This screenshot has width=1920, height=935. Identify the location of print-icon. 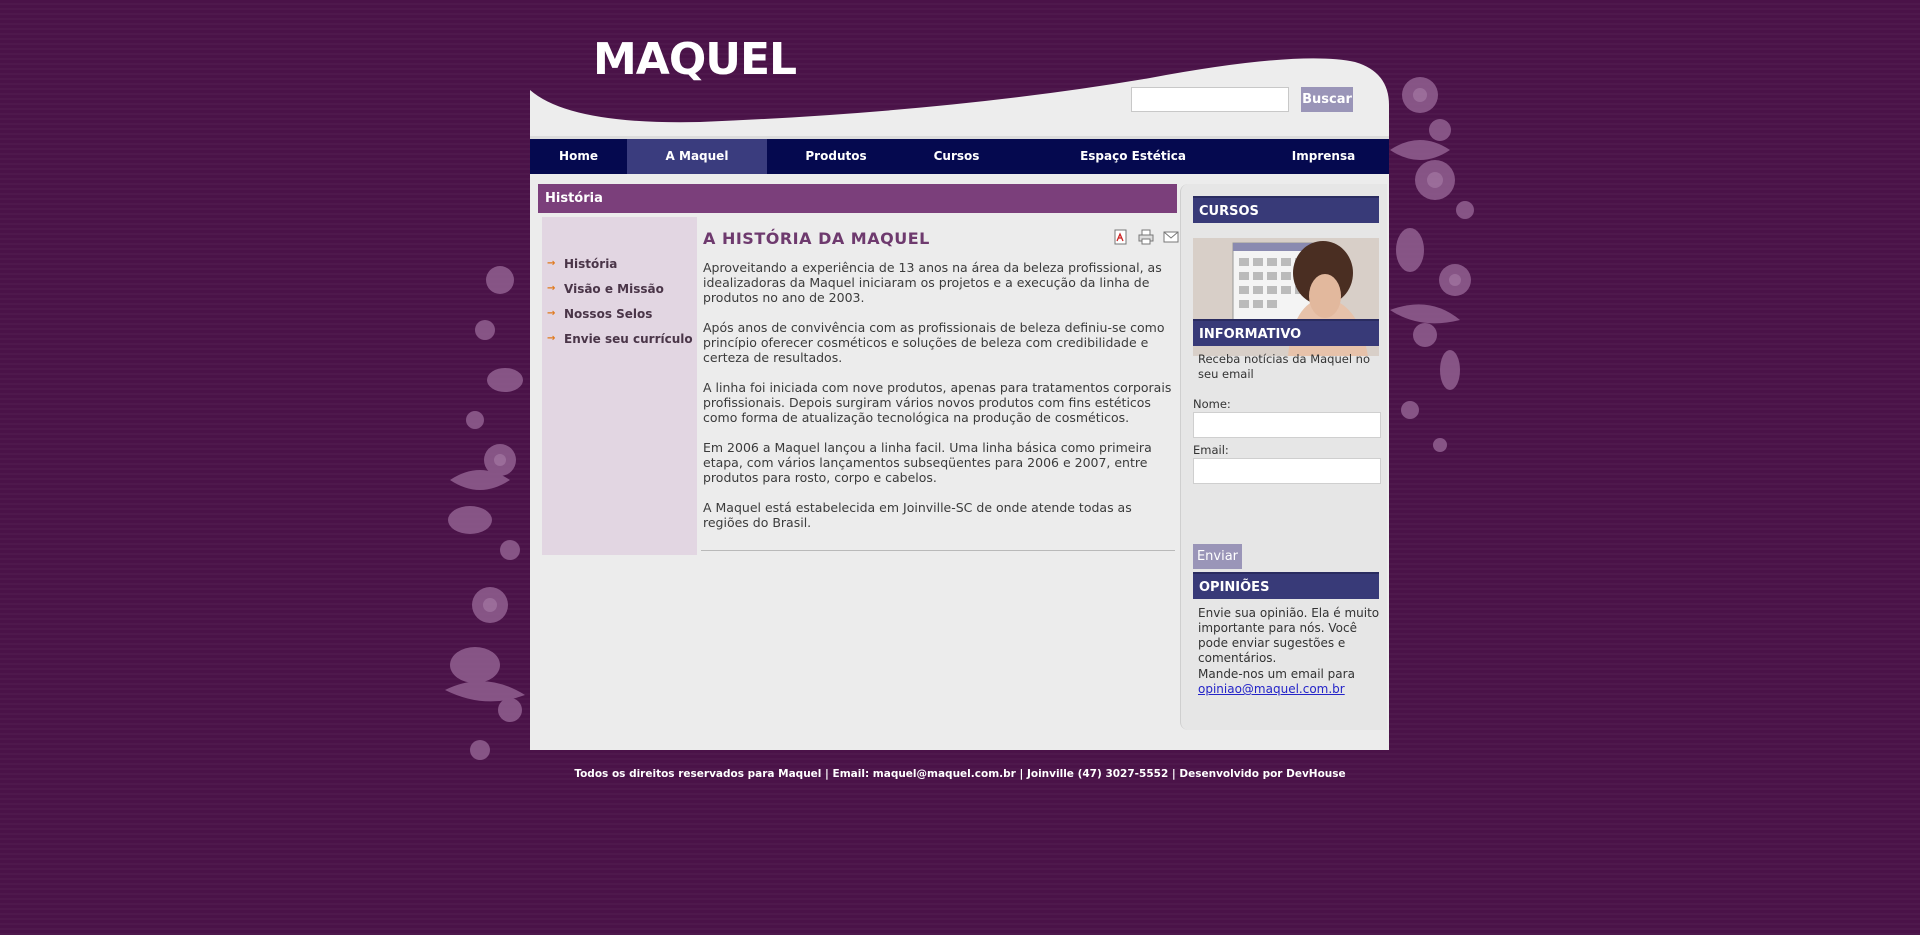
(1146, 237).